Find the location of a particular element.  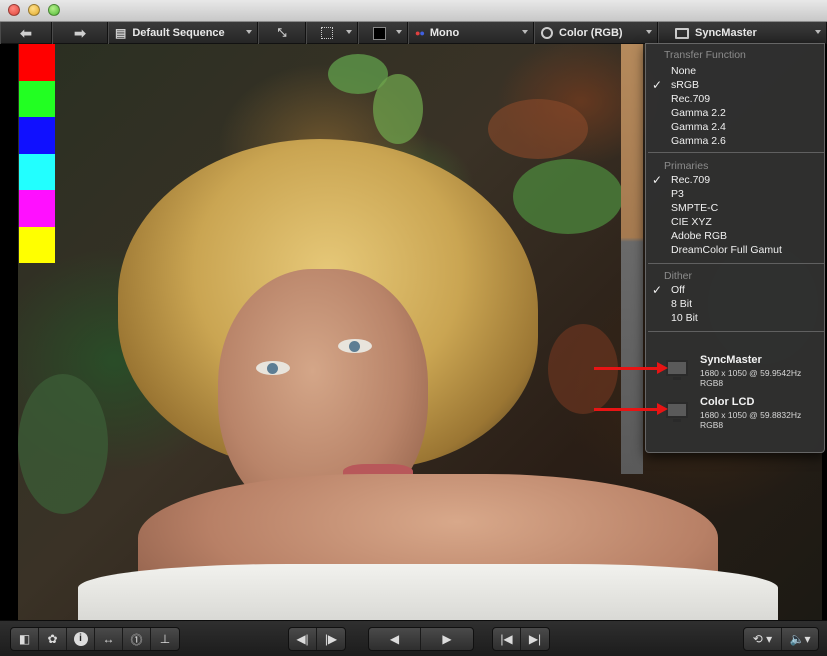

play-button: ▶ is located at coordinates (447, 639).